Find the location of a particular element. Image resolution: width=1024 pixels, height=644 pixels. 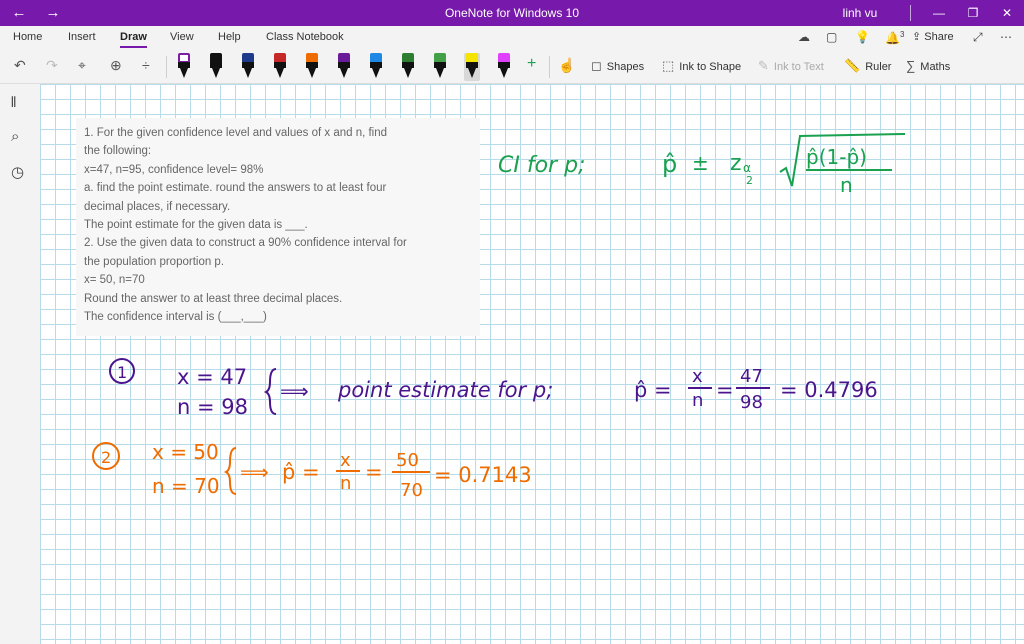

user-name: linh vu is located at coordinates (860, 13).